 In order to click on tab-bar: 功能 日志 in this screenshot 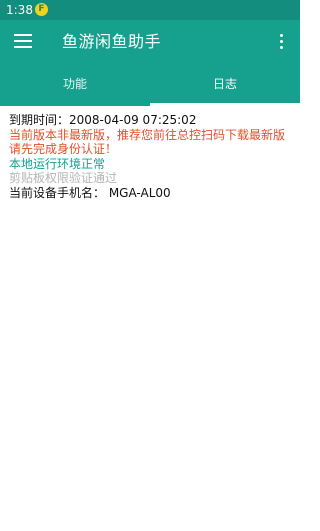, I will do `click(150, 85)`.